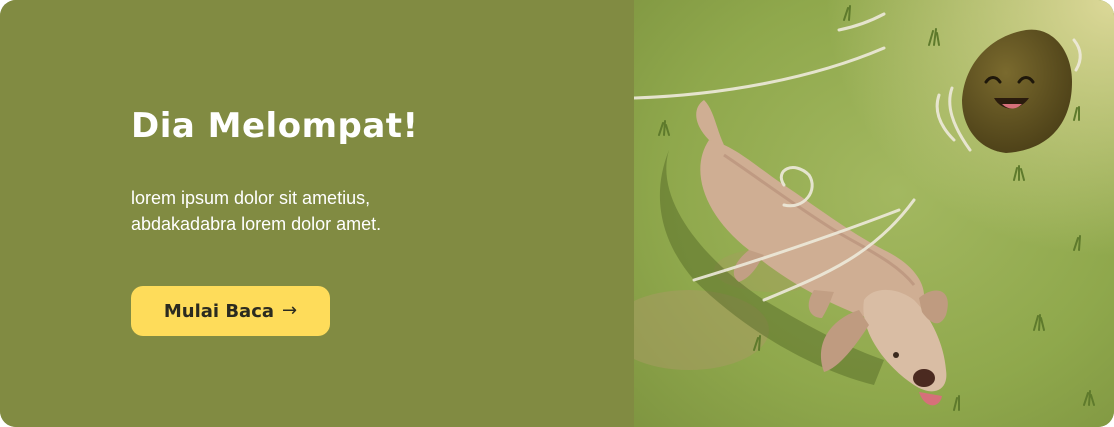  Describe the element at coordinates (290, 310) in the screenshot. I see `arrow-right-icon: →` at that location.